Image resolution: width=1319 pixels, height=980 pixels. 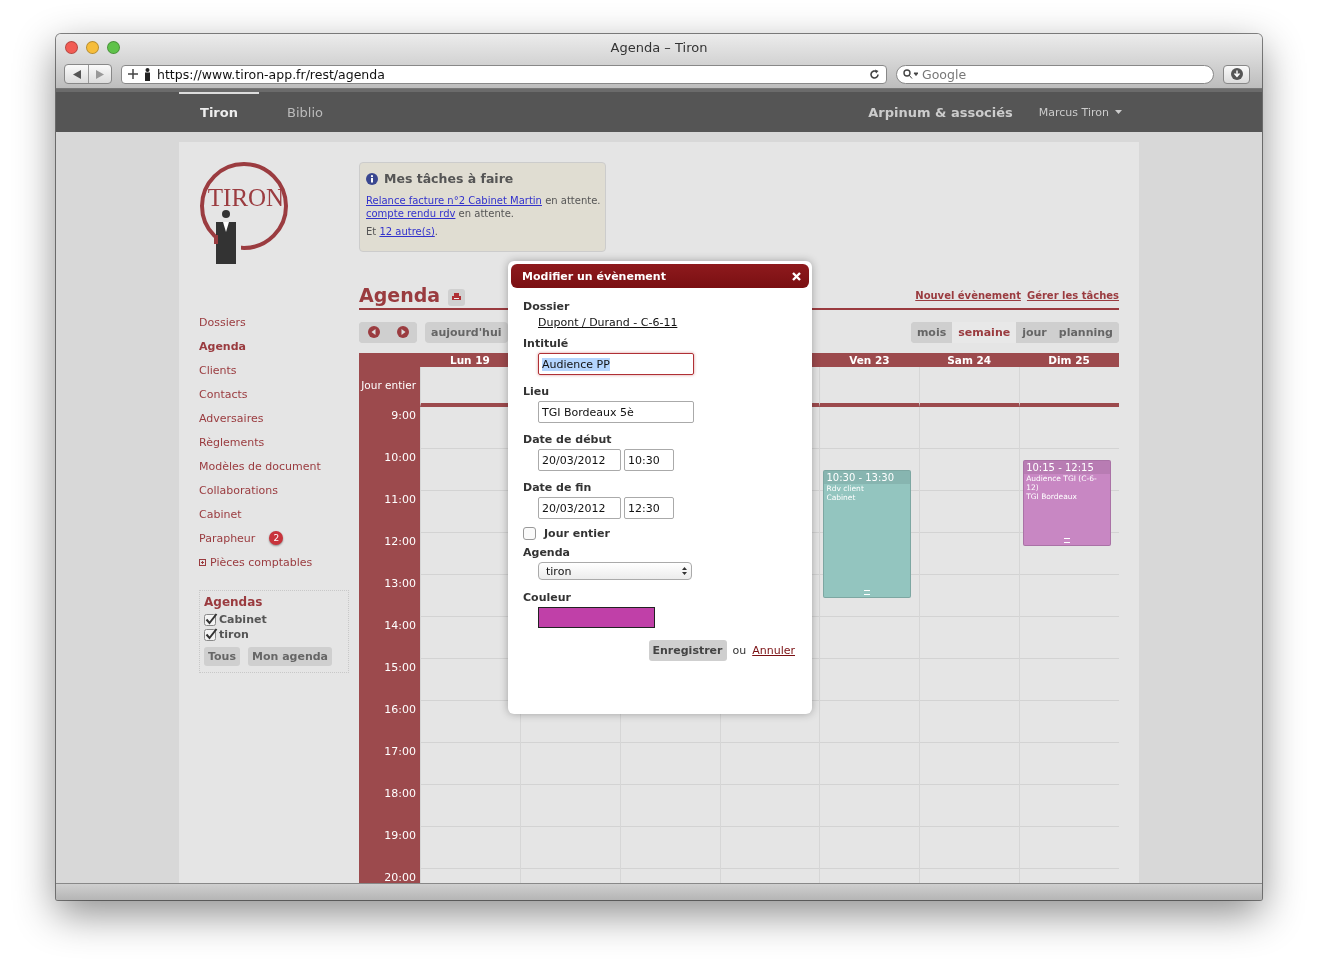 I want to click on event-time: 10:15 - 12:15, so click(x=1067, y=467).